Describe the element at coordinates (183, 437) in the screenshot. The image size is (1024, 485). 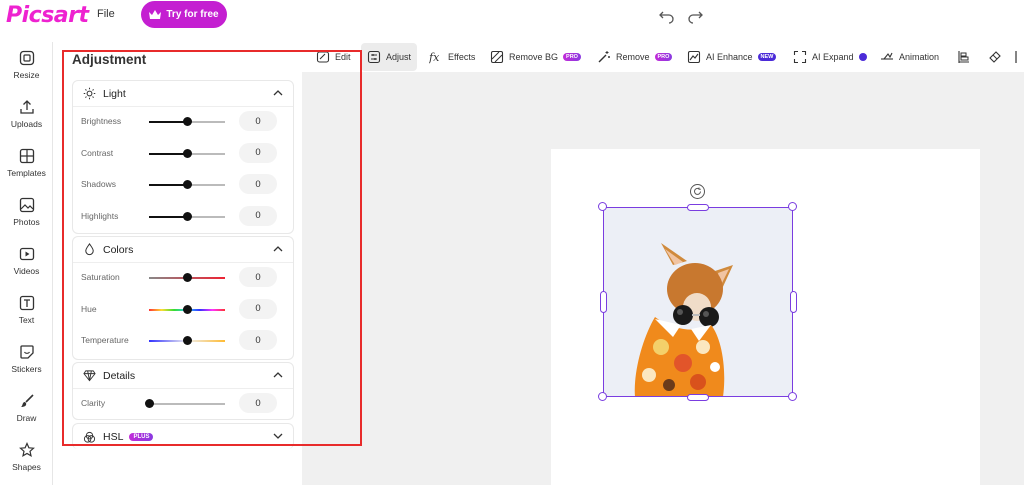
I see `hsl-section-header: HSL PLUS` at that location.